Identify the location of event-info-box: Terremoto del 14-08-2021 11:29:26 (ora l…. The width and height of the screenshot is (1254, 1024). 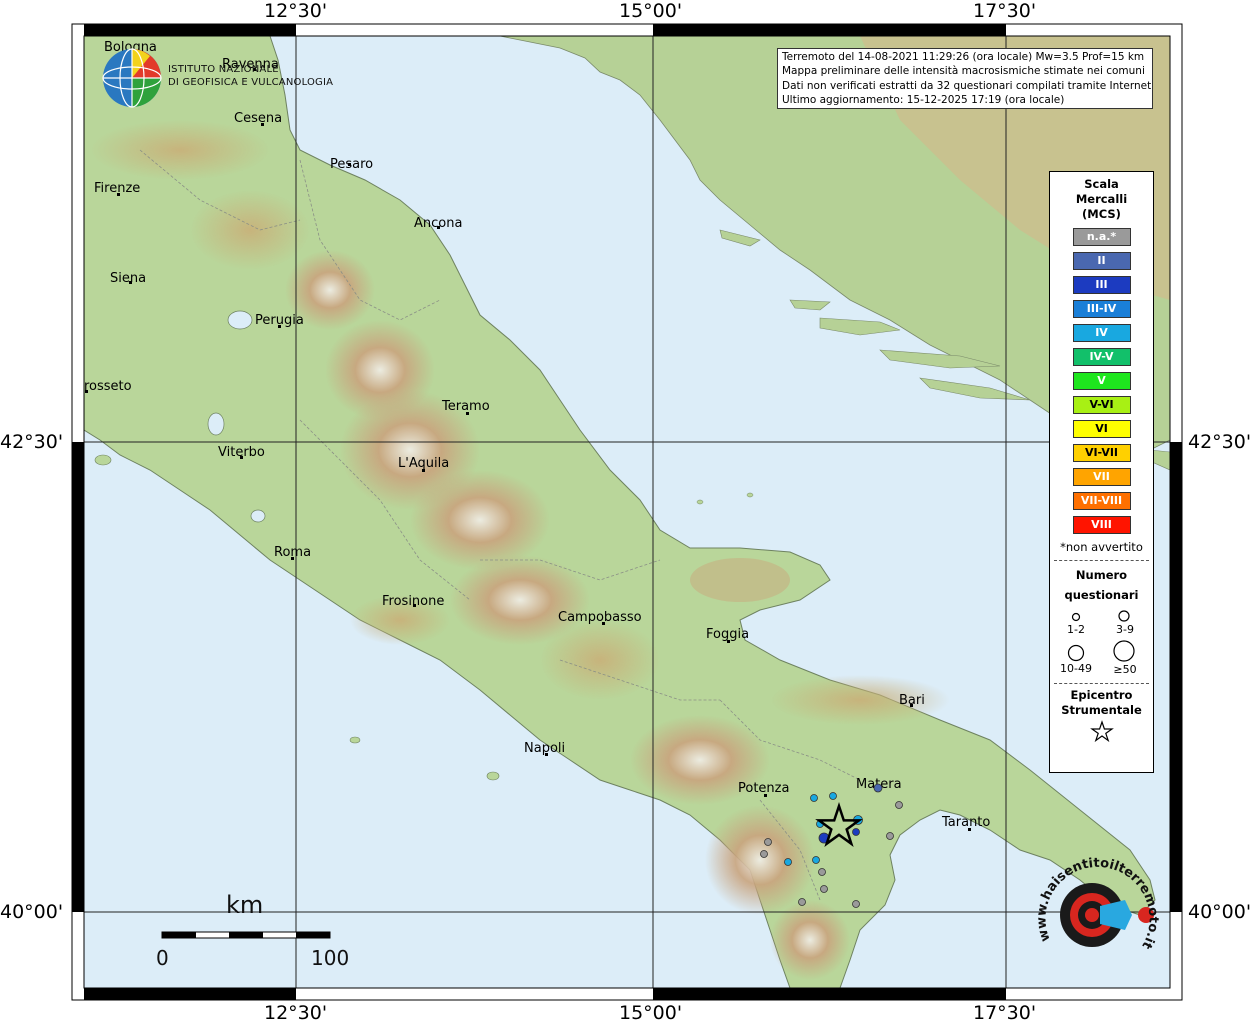
(965, 78).